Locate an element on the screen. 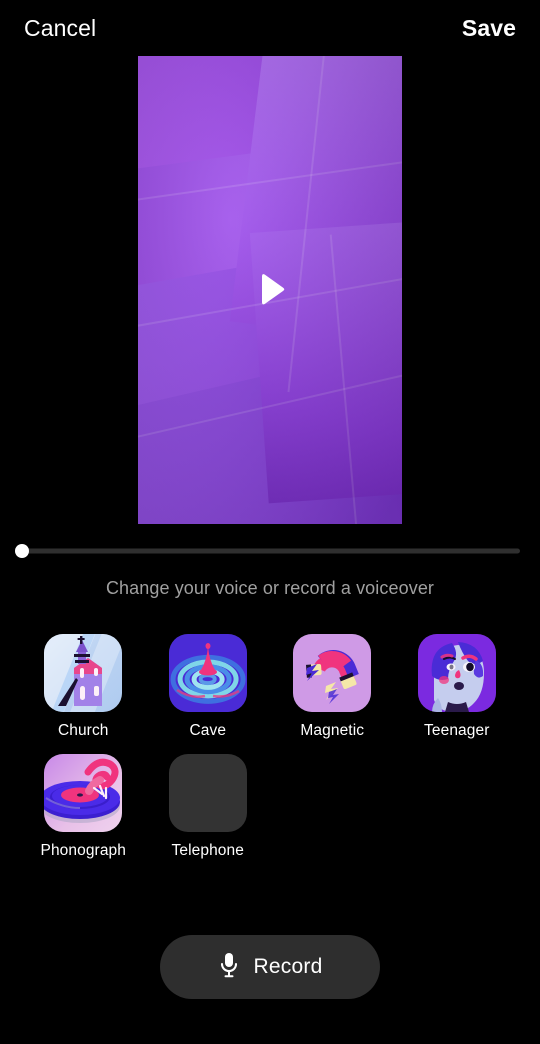 The image size is (540, 1044). magnet-icon is located at coordinates (332, 673).